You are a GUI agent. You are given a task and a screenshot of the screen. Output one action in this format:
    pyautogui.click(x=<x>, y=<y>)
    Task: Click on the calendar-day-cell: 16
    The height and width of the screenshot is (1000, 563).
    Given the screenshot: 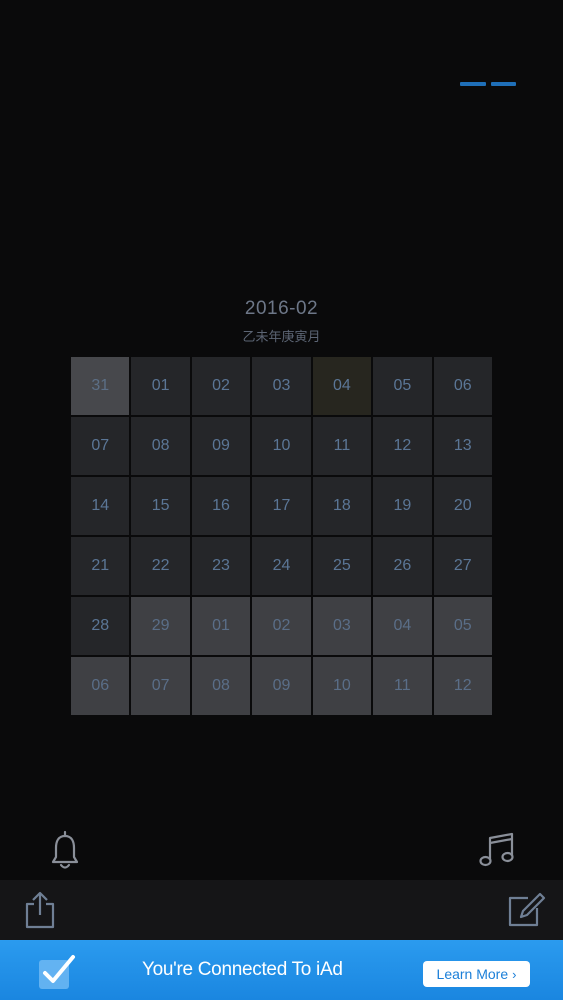 What is the action you would take?
    pyautogui.click(x=221, y=506)
    